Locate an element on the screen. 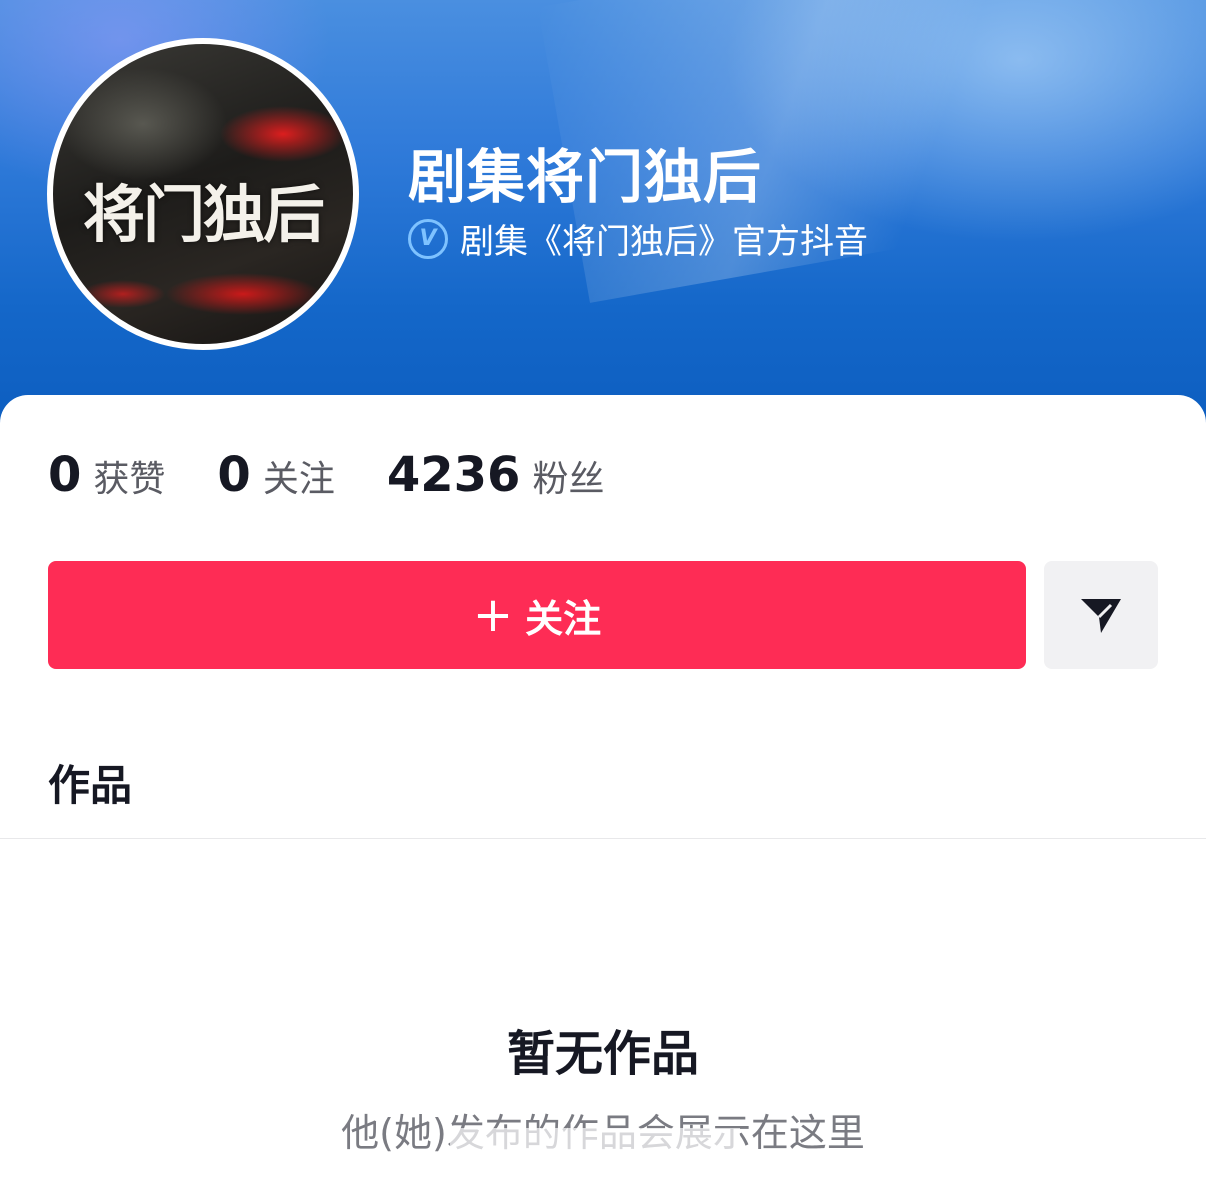 The height and width of the screenshot is (1177, 1206). stat-following: 0 关注 is located at coordinates (275, 475).